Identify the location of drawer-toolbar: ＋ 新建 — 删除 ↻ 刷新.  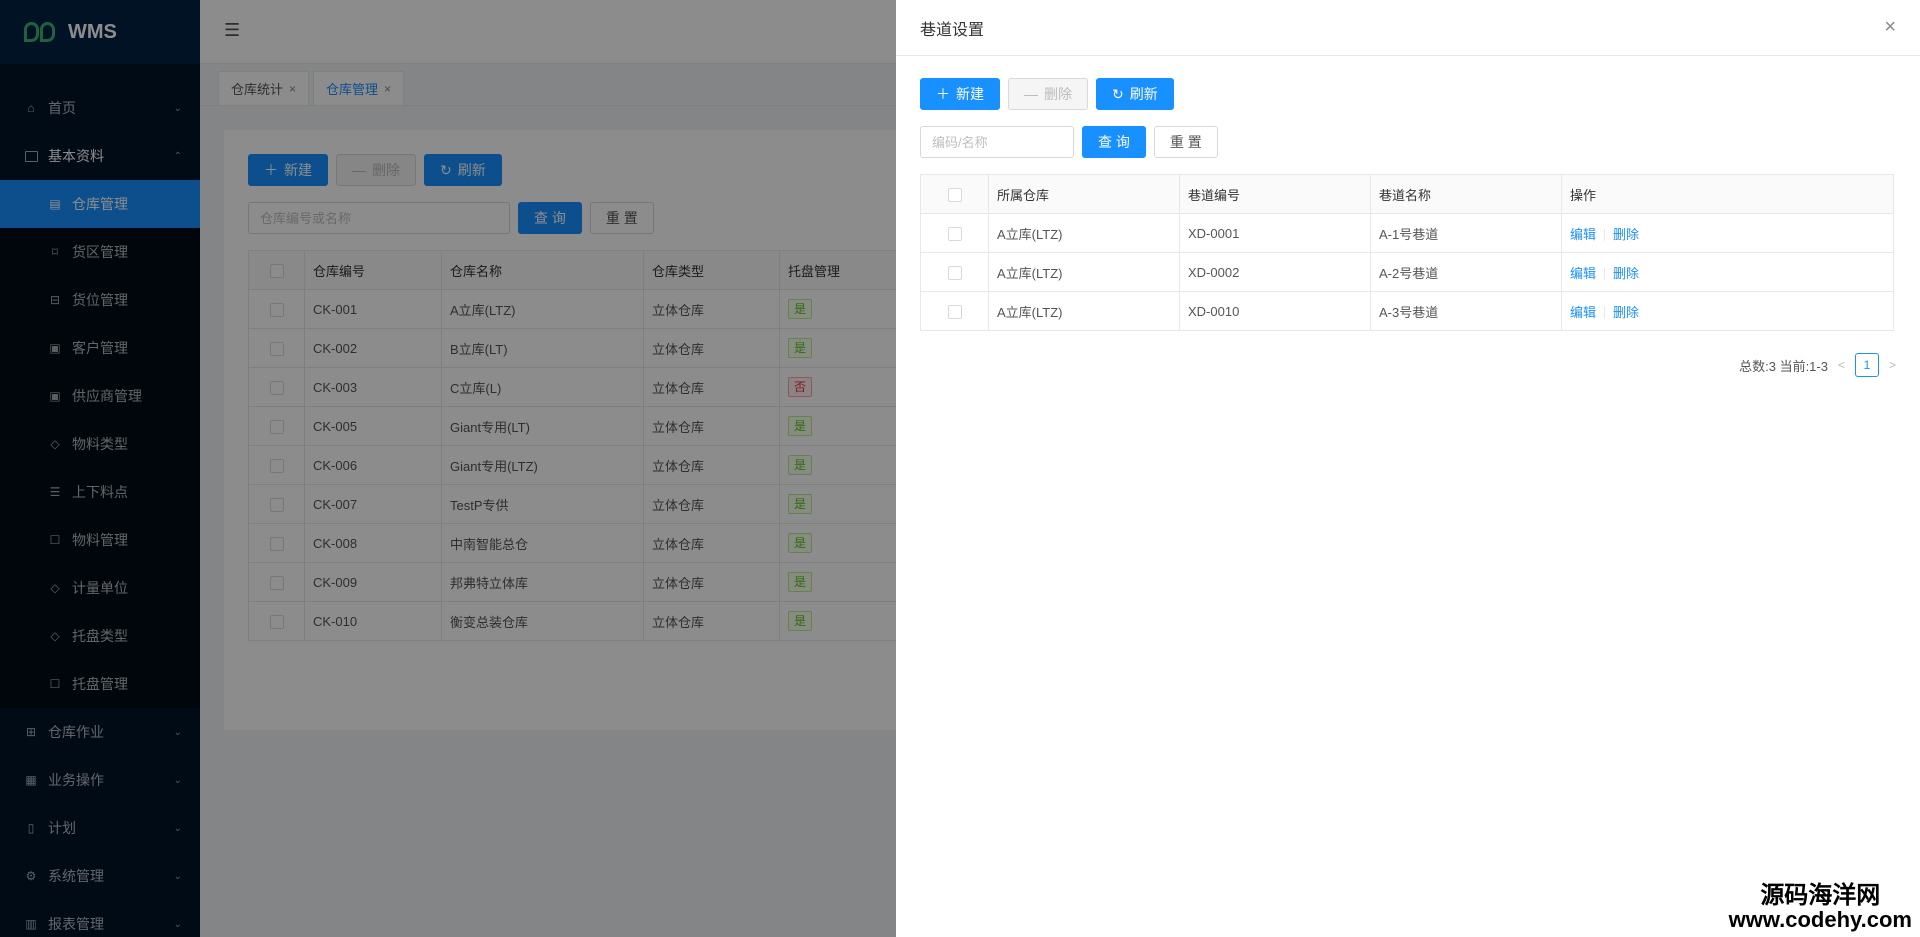
(1408, 94).